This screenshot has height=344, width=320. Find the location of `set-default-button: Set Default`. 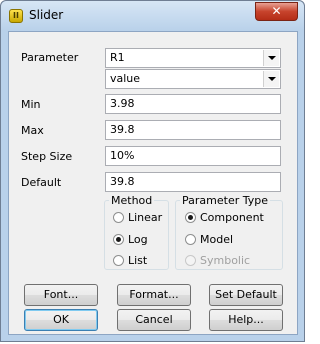

set-default-button: Set Default is located at coordinates (246, 295).